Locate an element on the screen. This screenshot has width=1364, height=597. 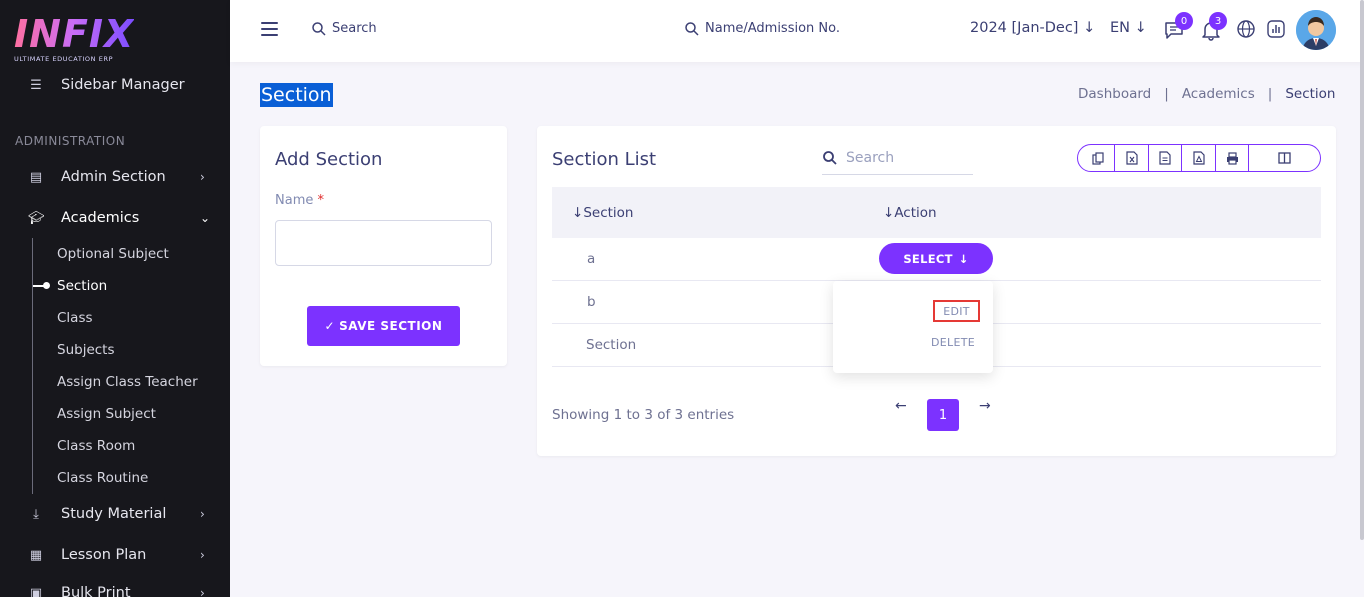
section-list-title: Section List is located at coordinates (604, 159).